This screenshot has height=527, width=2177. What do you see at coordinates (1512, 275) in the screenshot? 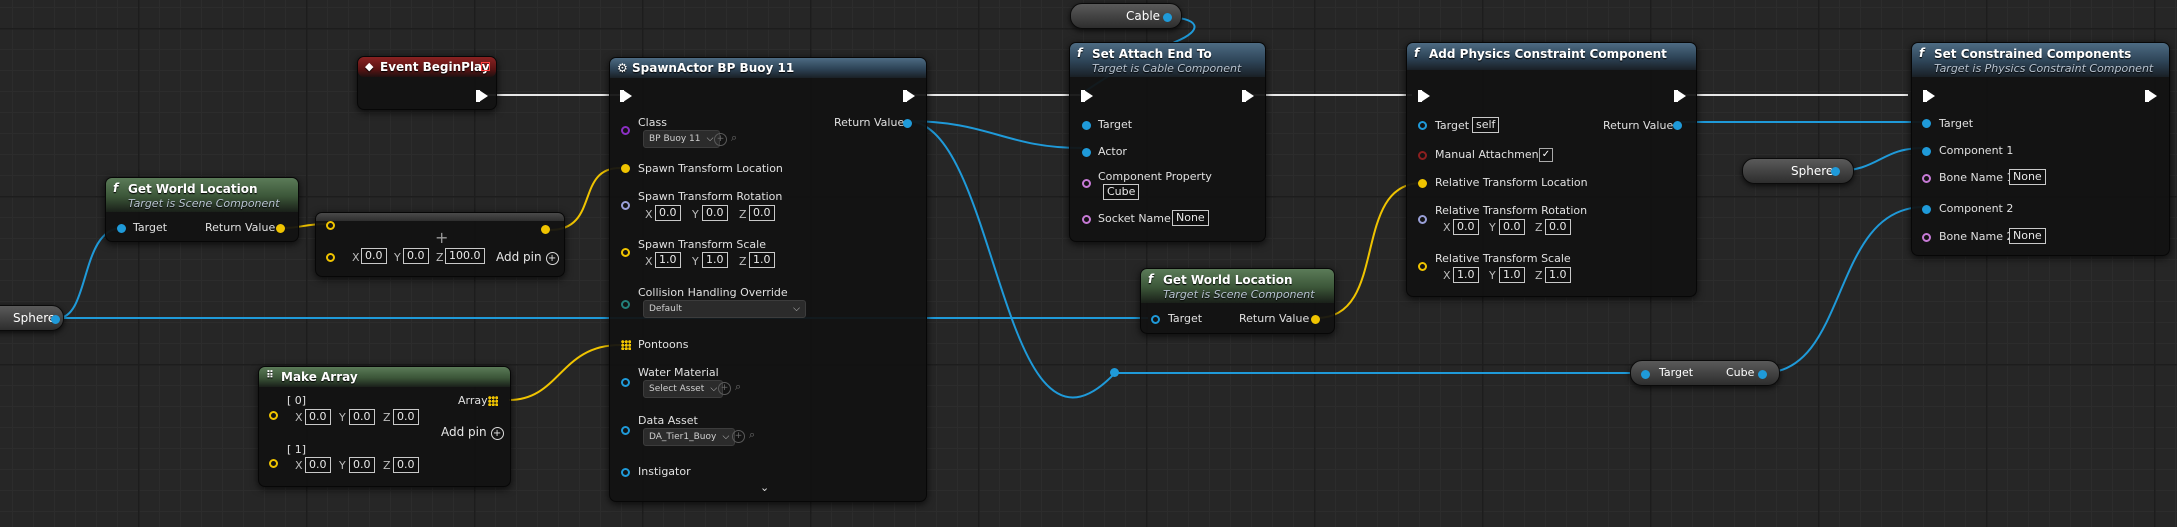
I see `rel-scale-y-field: 1.0` at bounding box center [1512, 275].